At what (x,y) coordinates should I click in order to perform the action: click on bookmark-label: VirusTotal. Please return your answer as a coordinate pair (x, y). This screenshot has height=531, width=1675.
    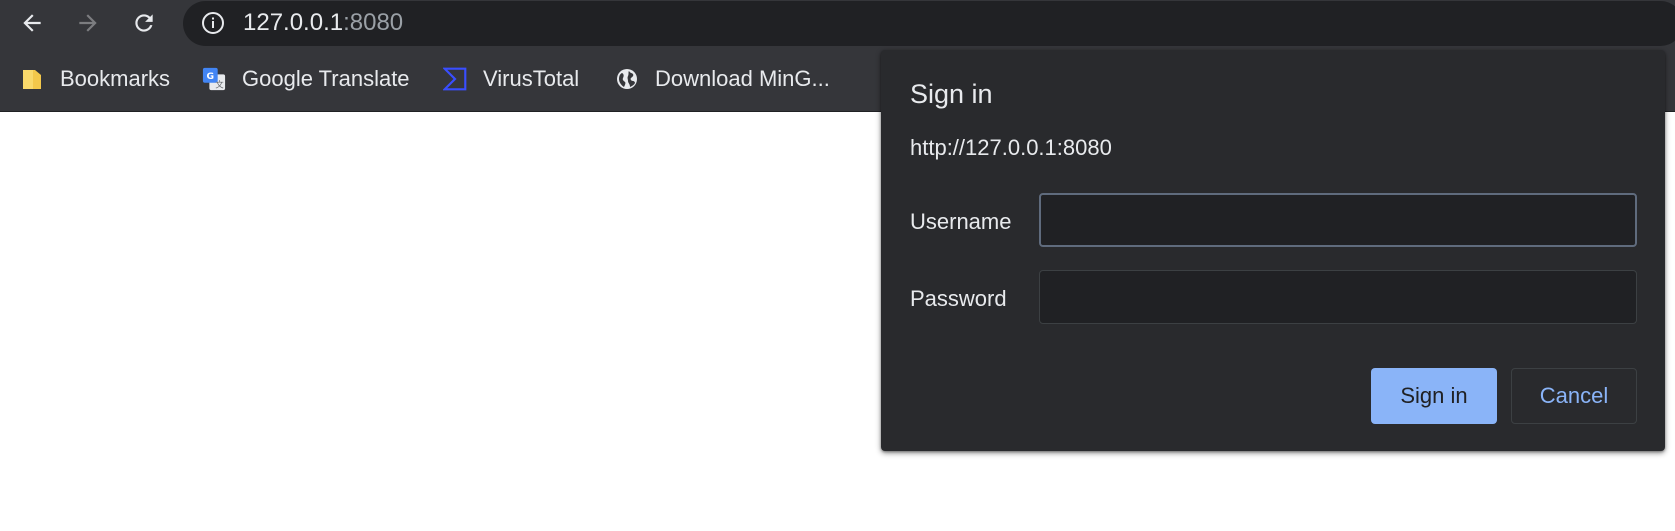
    Looking at the image, I should click on (531, 78).